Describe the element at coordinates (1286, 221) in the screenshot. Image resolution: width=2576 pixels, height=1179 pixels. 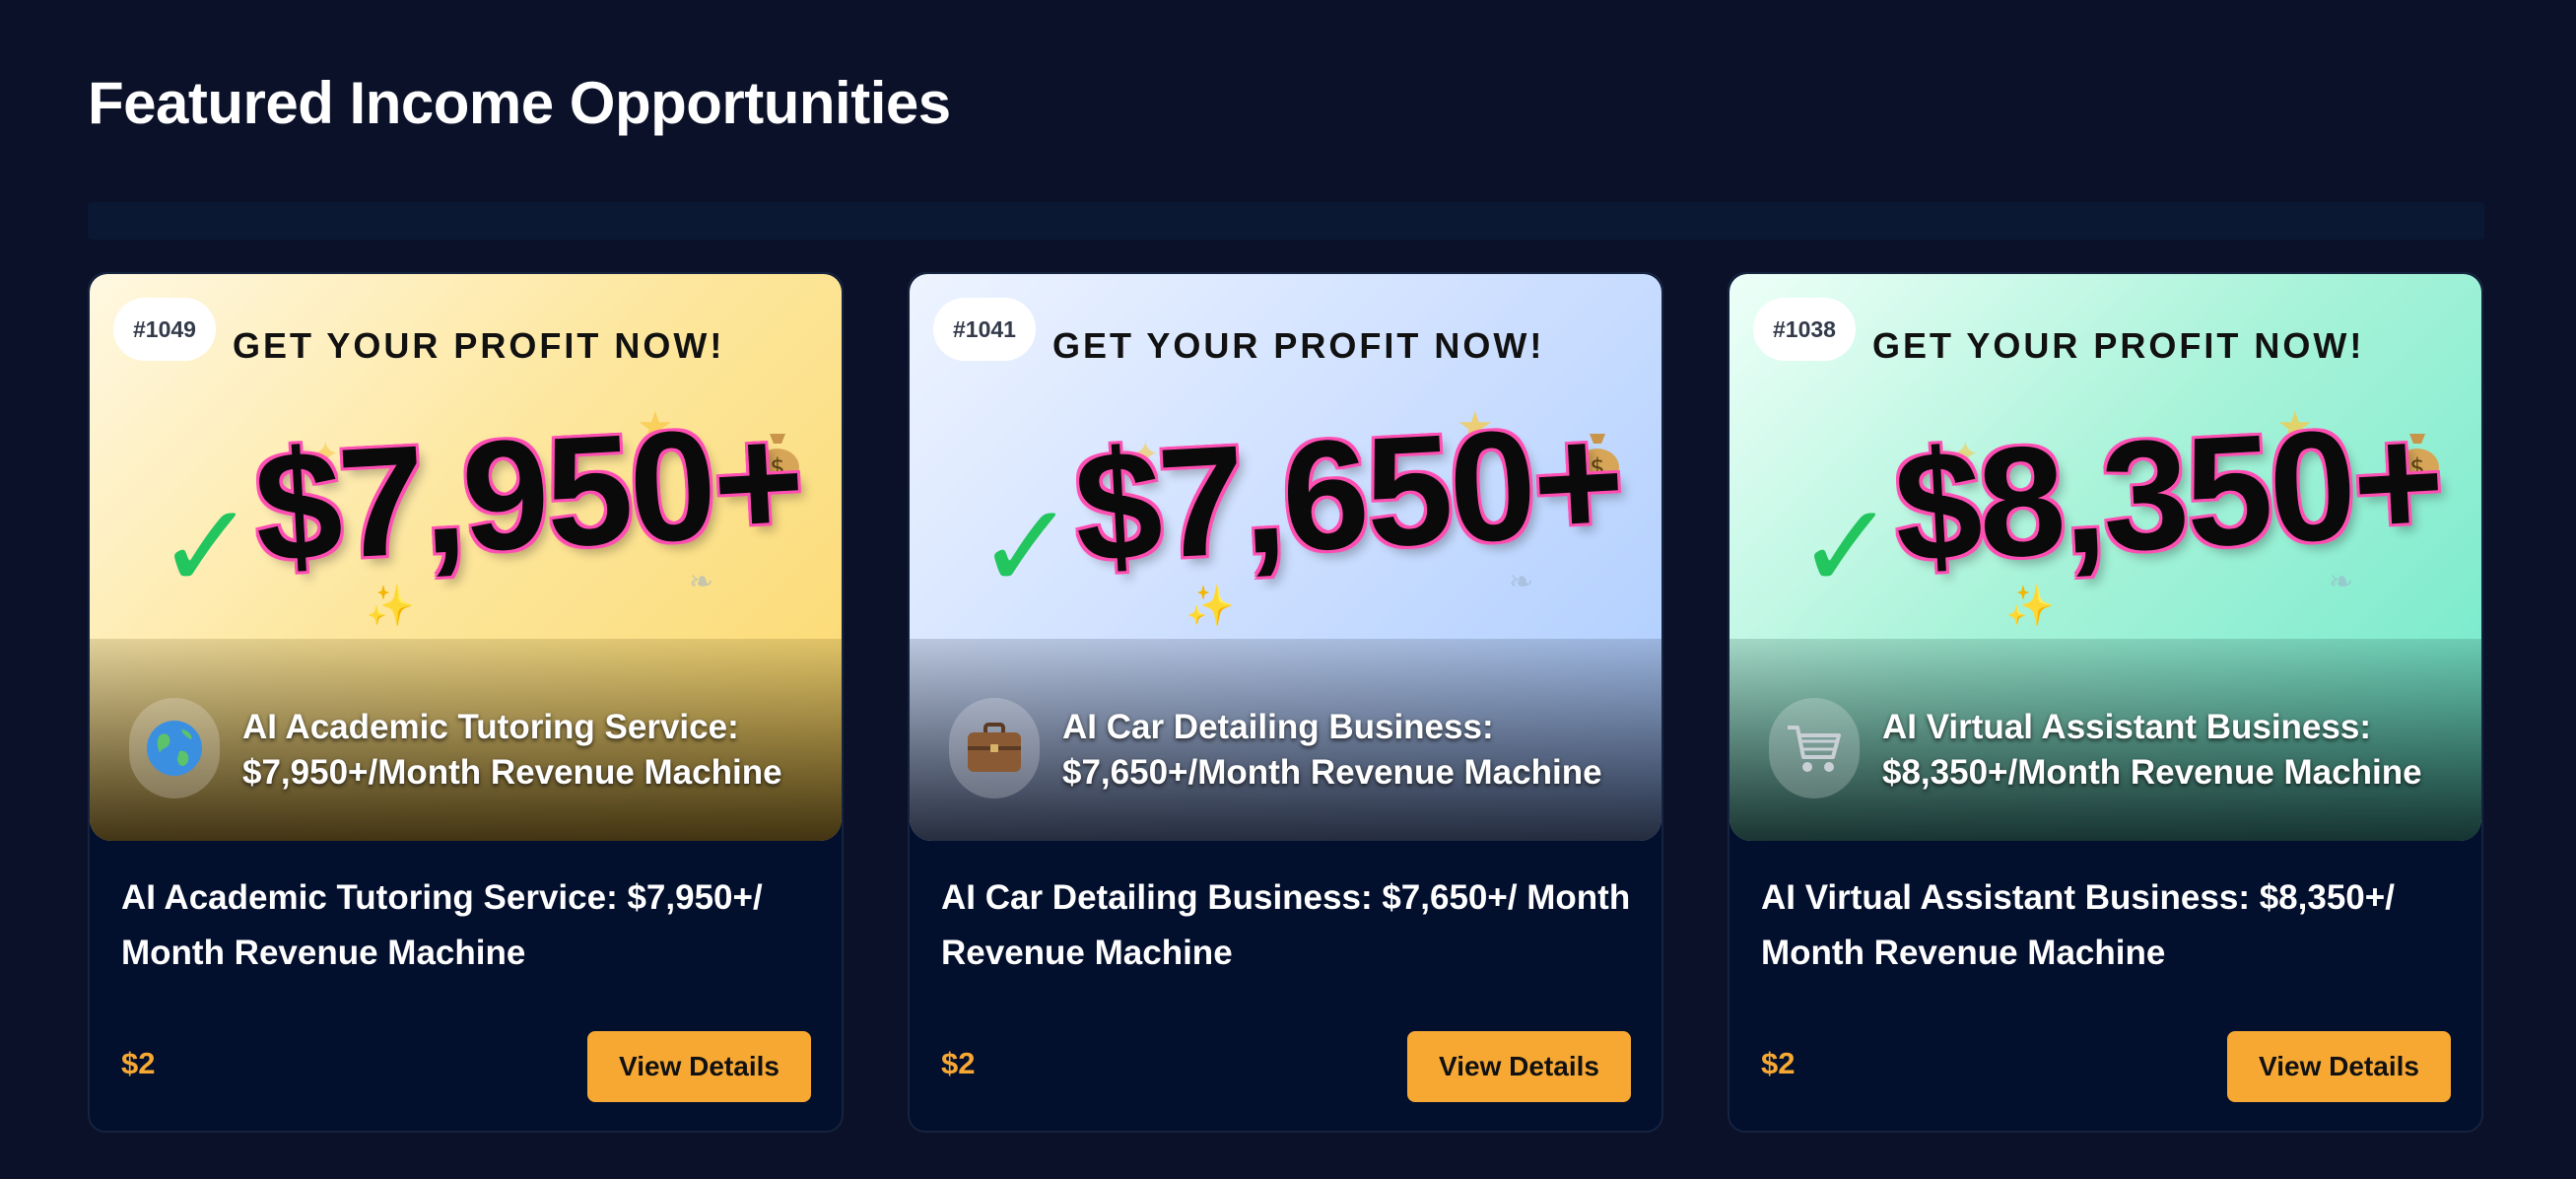
I see `section-divider-strip` at that location.